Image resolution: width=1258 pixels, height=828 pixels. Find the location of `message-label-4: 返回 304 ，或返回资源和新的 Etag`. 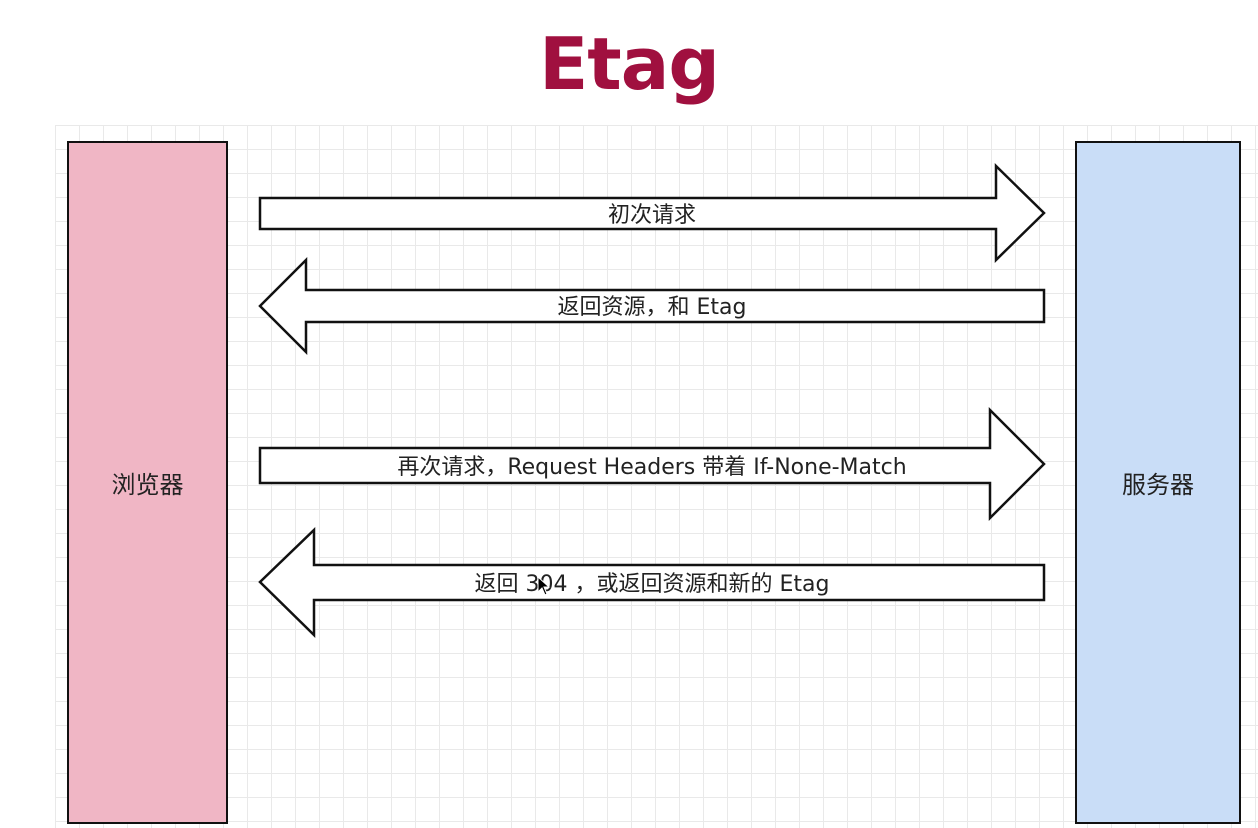

message-label-4: 返回 304 ，或返回资源和新的 Etag is located at coordinates (652, 584).